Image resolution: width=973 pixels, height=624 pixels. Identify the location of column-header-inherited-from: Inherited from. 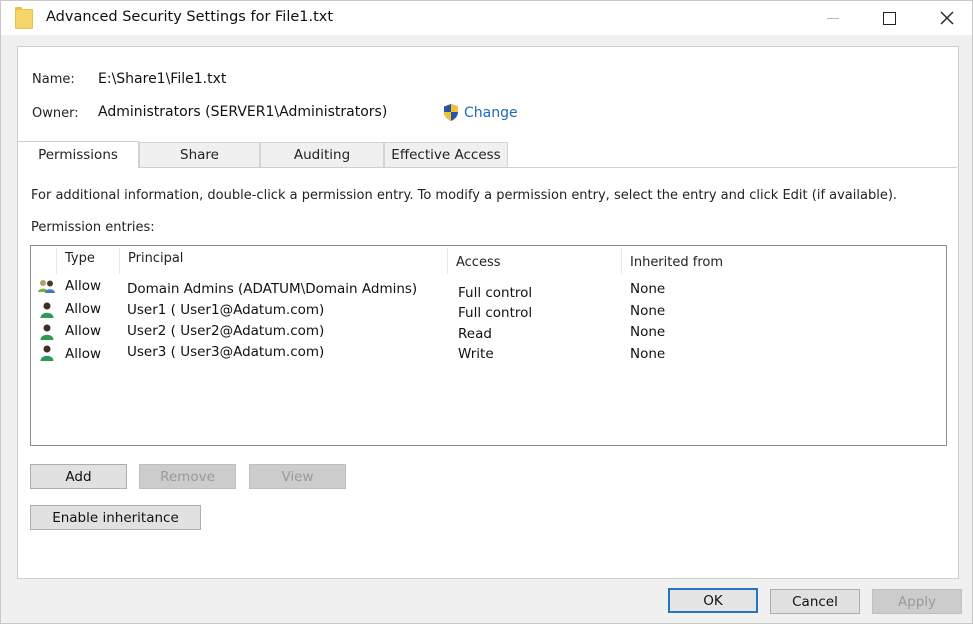
(676, 262).